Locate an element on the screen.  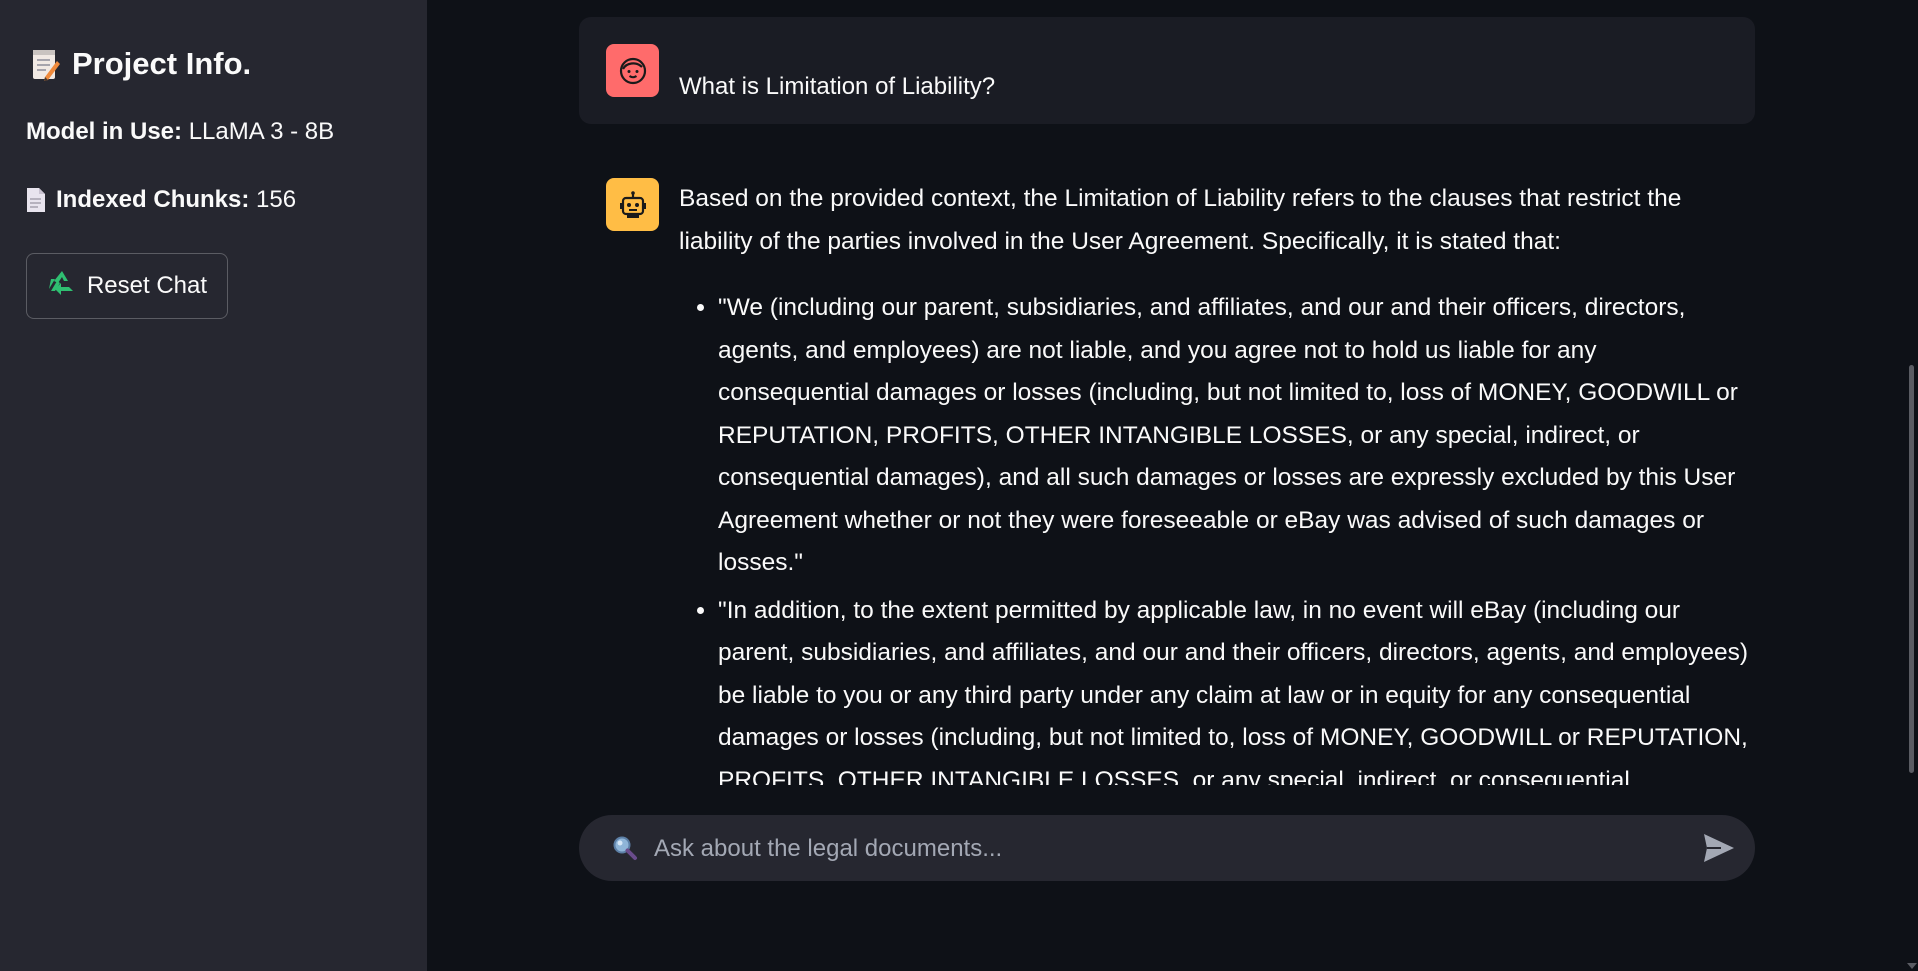
recycle-icon is located at coordinates (62, 286).